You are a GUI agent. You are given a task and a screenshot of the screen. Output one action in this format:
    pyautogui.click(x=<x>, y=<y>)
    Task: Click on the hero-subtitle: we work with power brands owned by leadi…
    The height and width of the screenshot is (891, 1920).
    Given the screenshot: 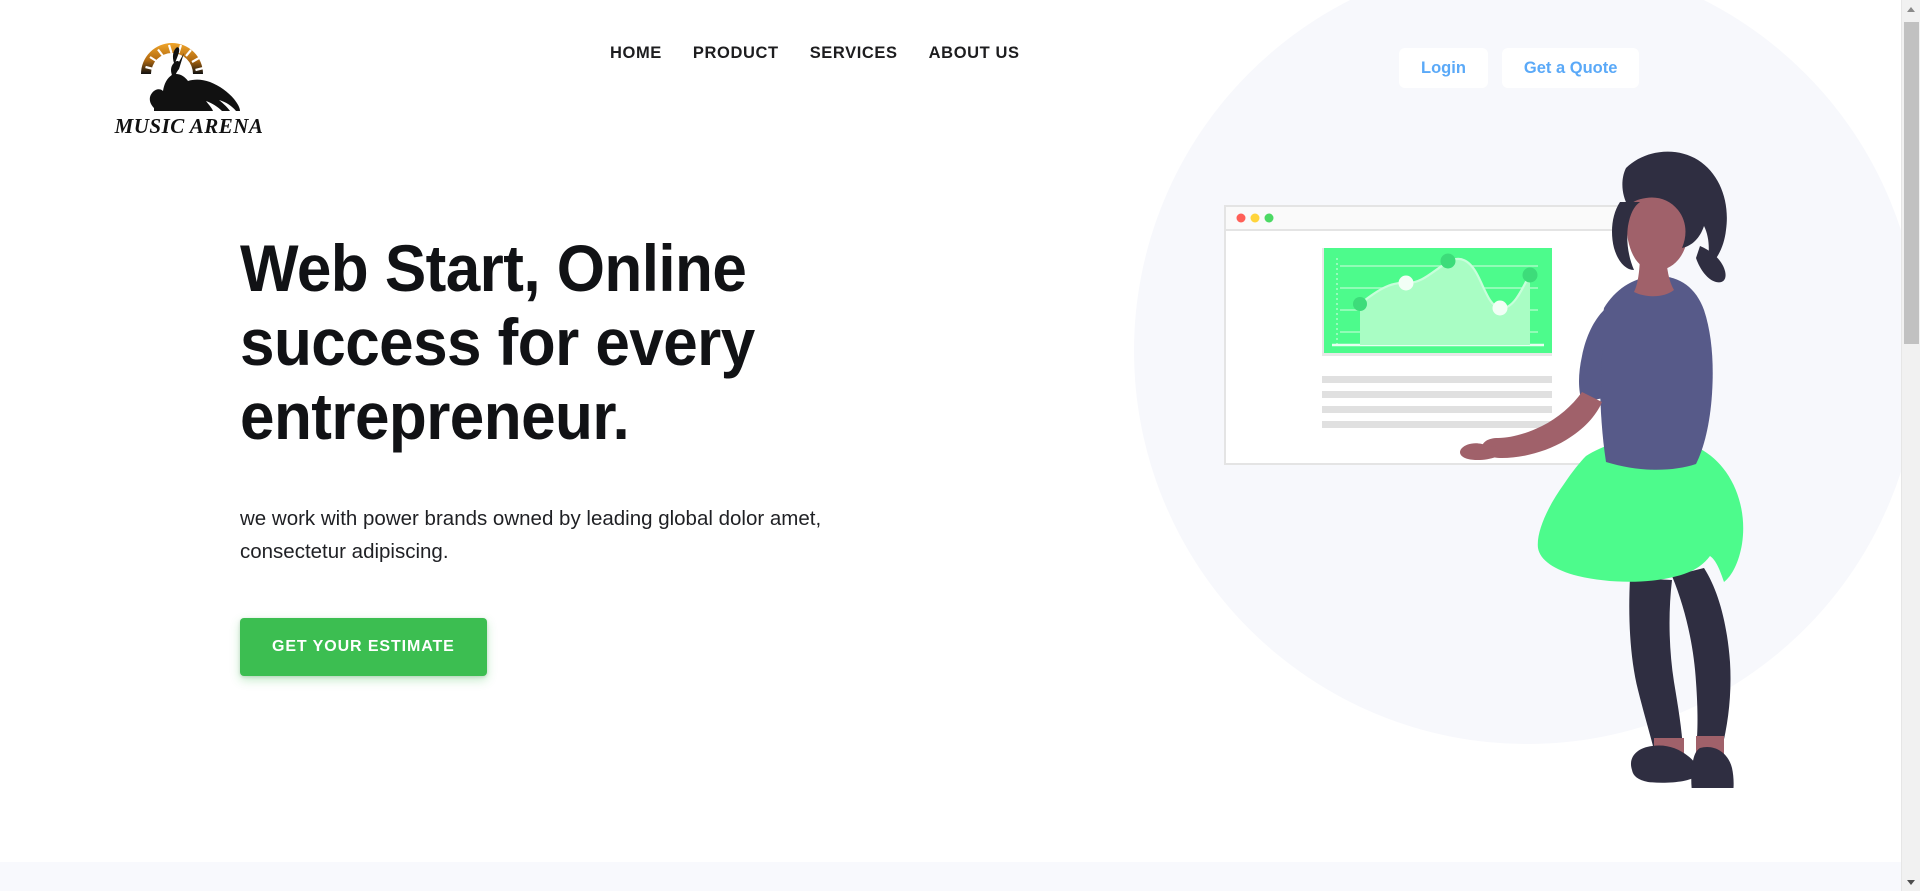 What is the action you would take?
    pyautogui.click(x=531, y=534)
    